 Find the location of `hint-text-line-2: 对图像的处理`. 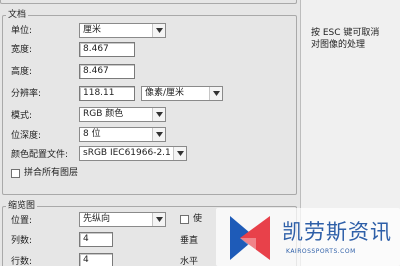

hint-text-line-2: 对图像的处理 is located at coordinates (338, 45).